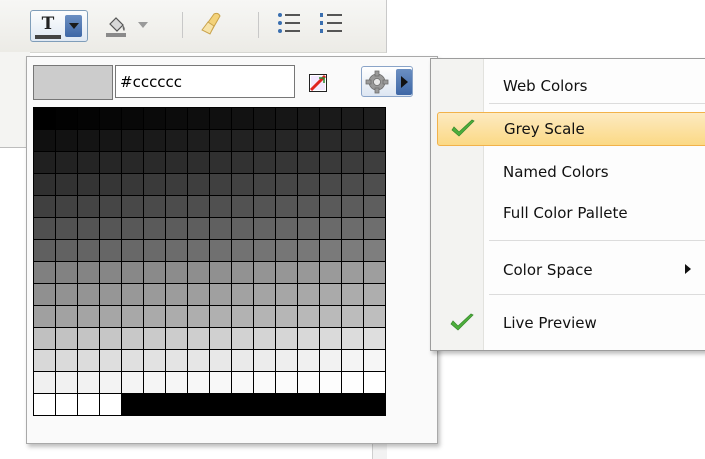  I want to click on menu-item-grey-scale: Grey Scale, so click(571, 129).